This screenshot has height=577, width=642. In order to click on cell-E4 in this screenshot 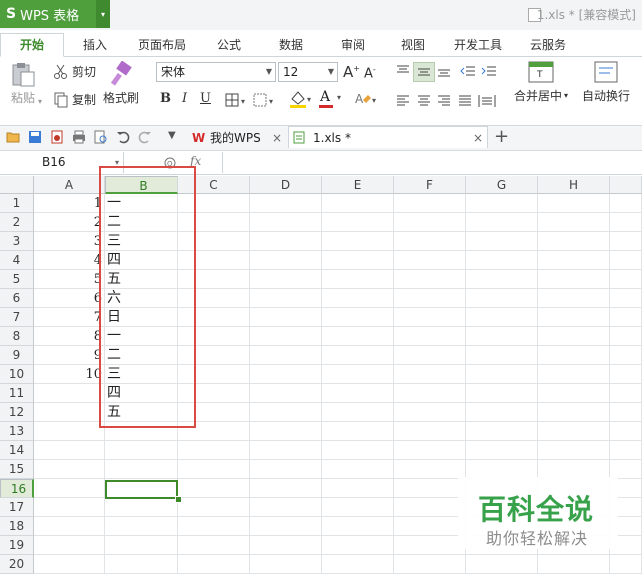, I will do `click(358, 260)`.